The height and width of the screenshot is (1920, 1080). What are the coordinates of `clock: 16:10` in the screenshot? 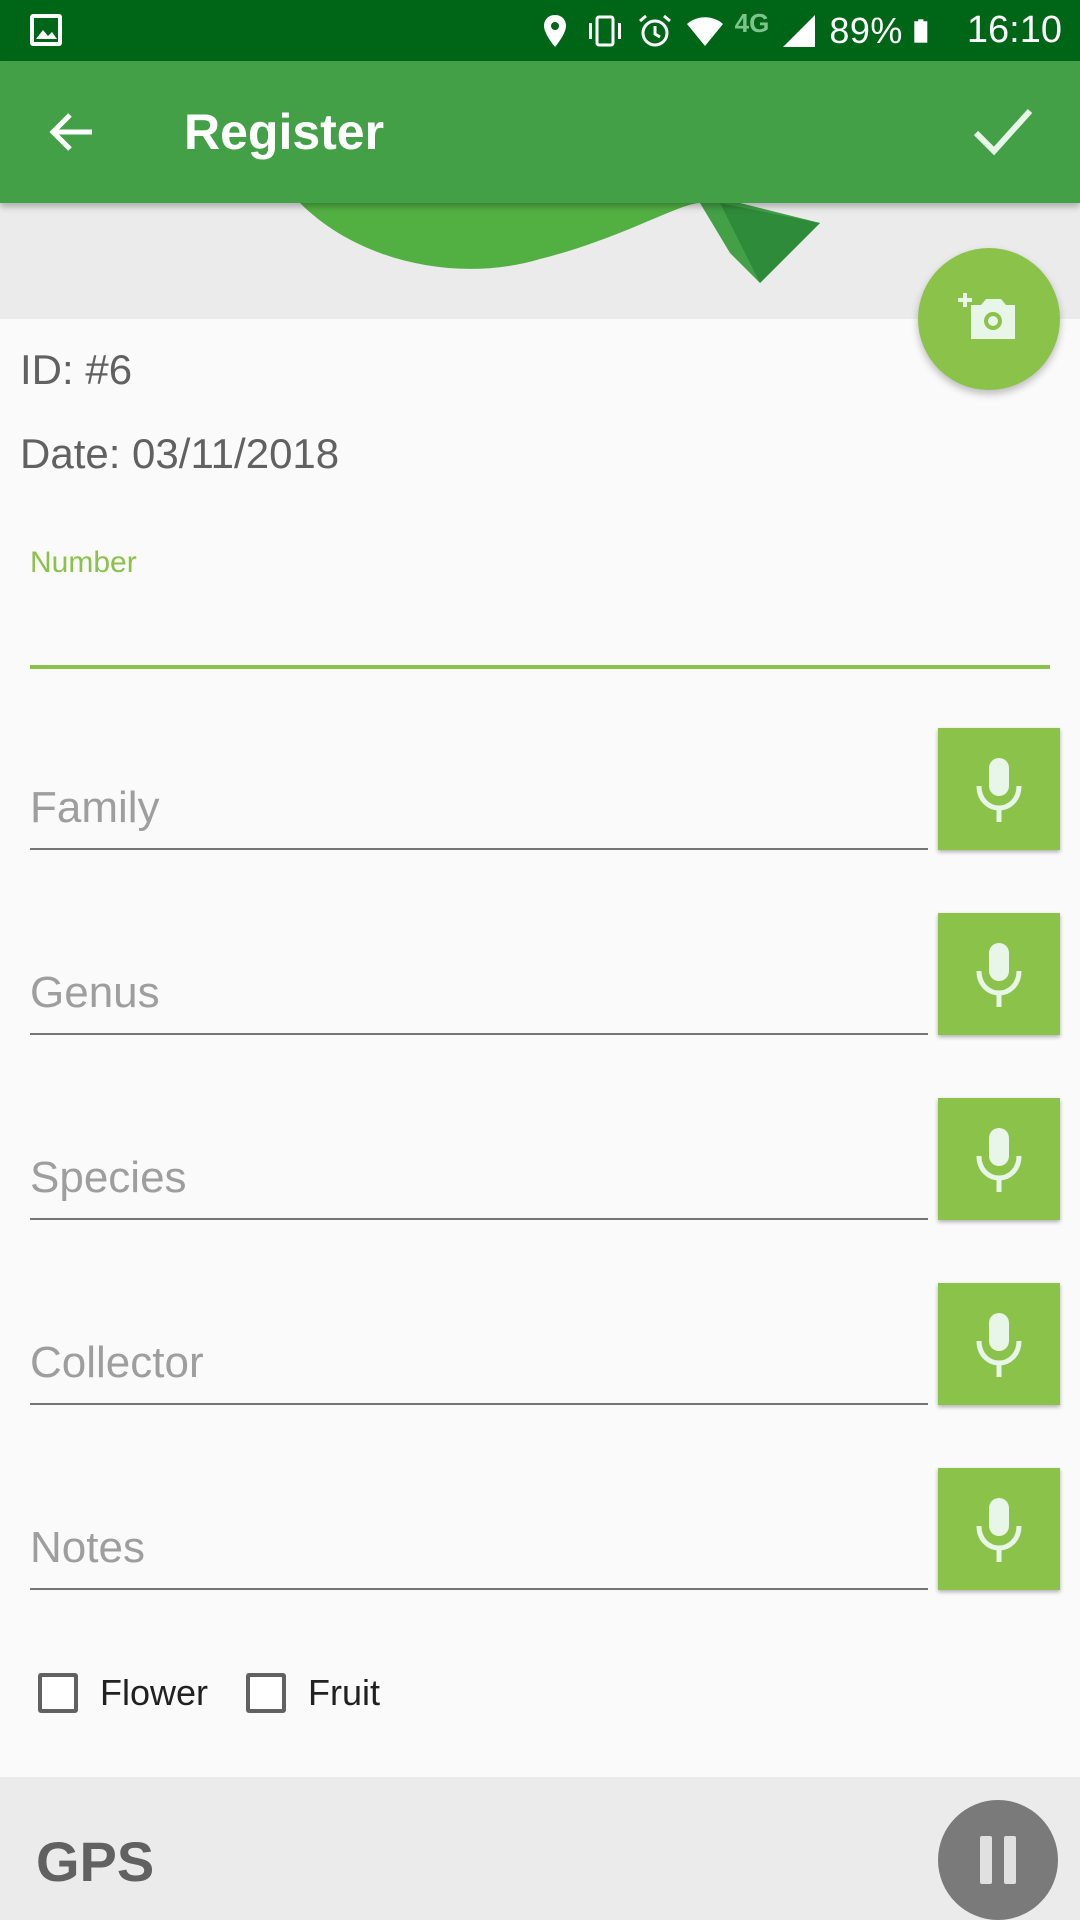 It's located at (1014, 30).